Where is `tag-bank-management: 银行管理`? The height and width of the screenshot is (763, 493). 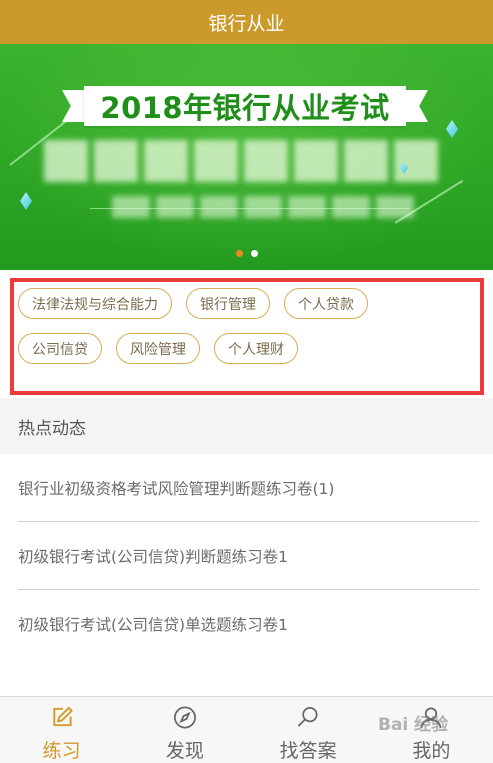 tag-bank-management: 银行管理 is located at coordinates (228, 303).